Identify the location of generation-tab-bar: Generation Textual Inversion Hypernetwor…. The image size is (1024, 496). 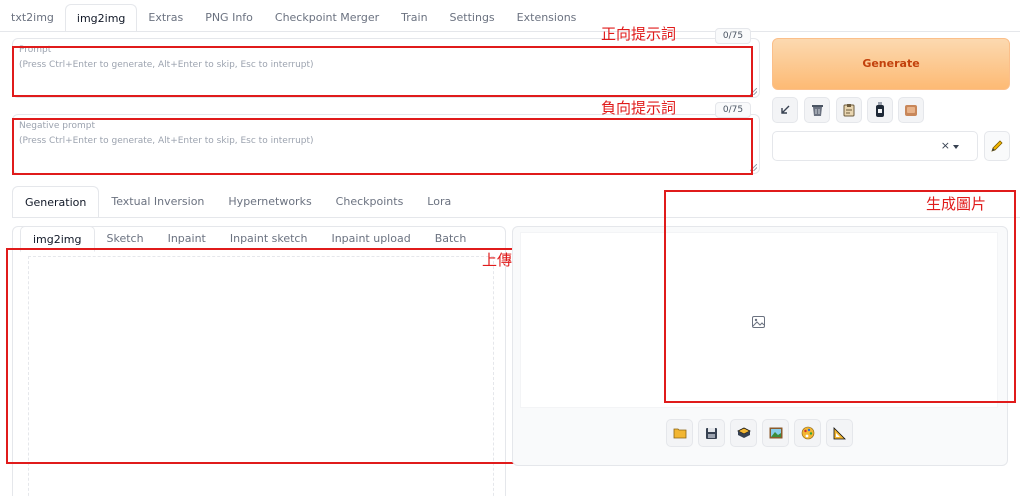
(237, 202).